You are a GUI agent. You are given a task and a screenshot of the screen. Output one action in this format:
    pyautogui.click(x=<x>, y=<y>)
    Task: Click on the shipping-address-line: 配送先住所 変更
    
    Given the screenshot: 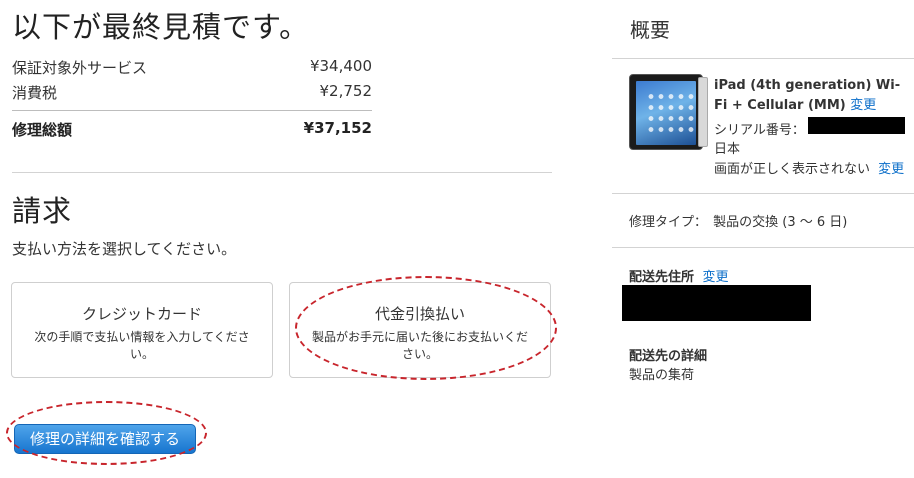 What is the action you would take?
    pyautogui.click(x=679, y=275)
    